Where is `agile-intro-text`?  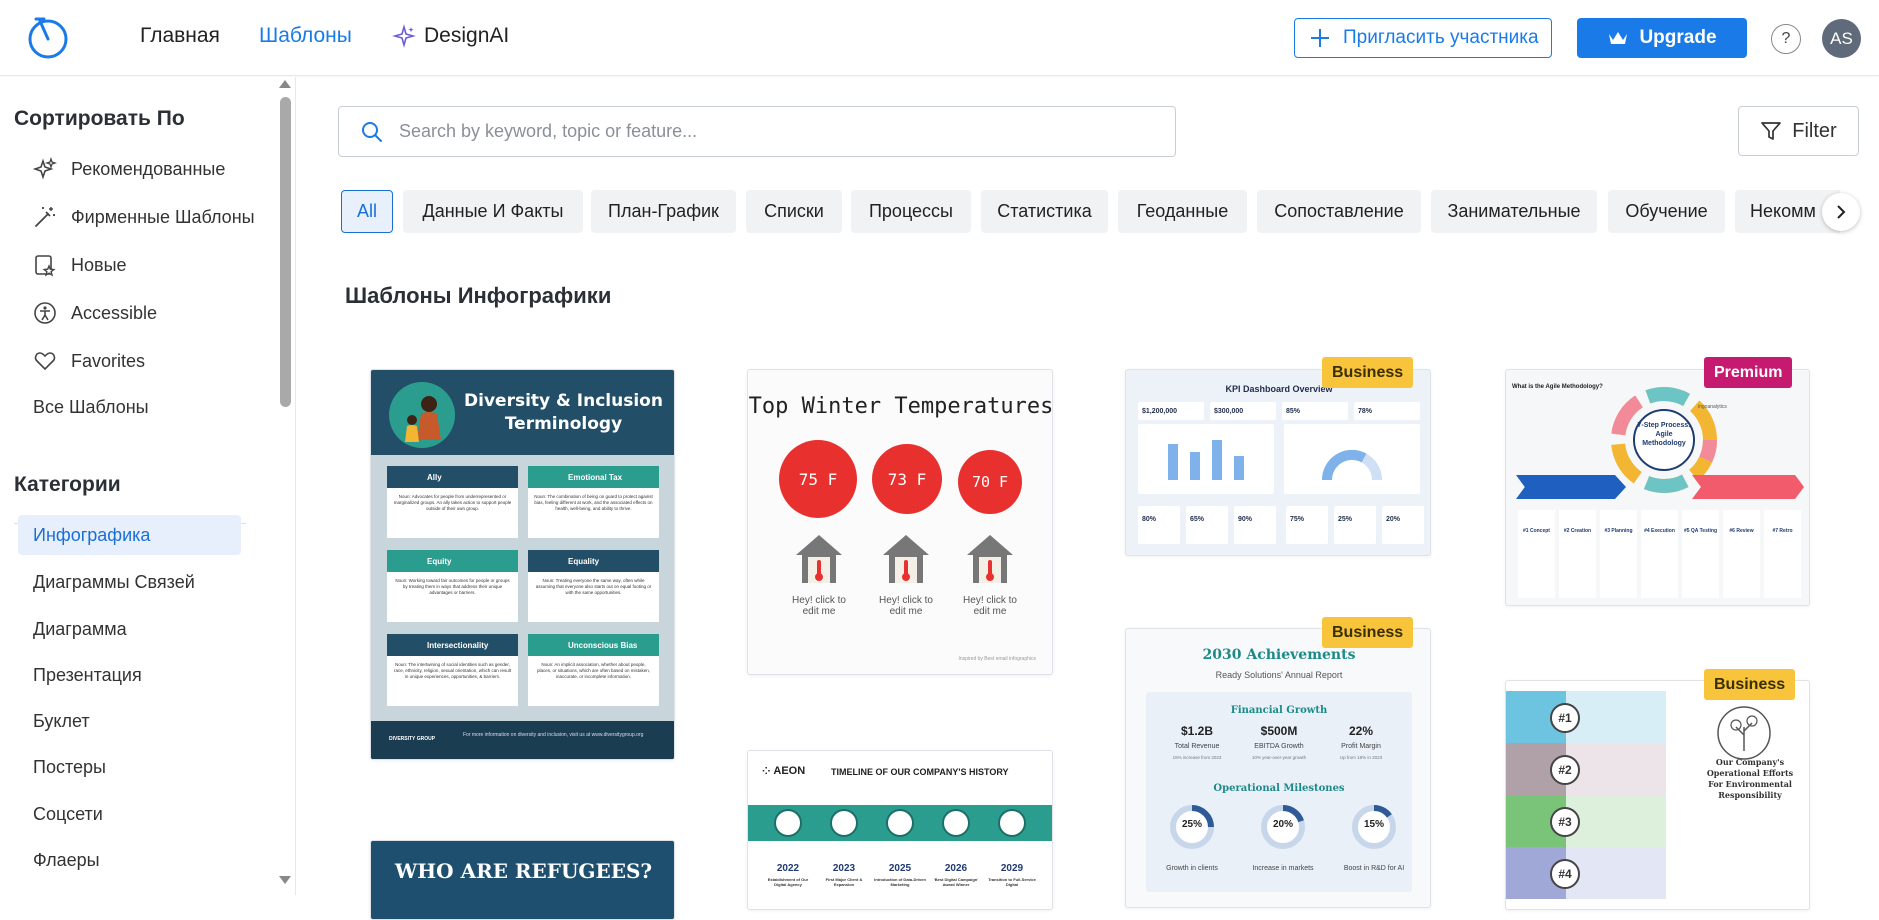 agile-intro-text is located at coordinates (1547, 424).